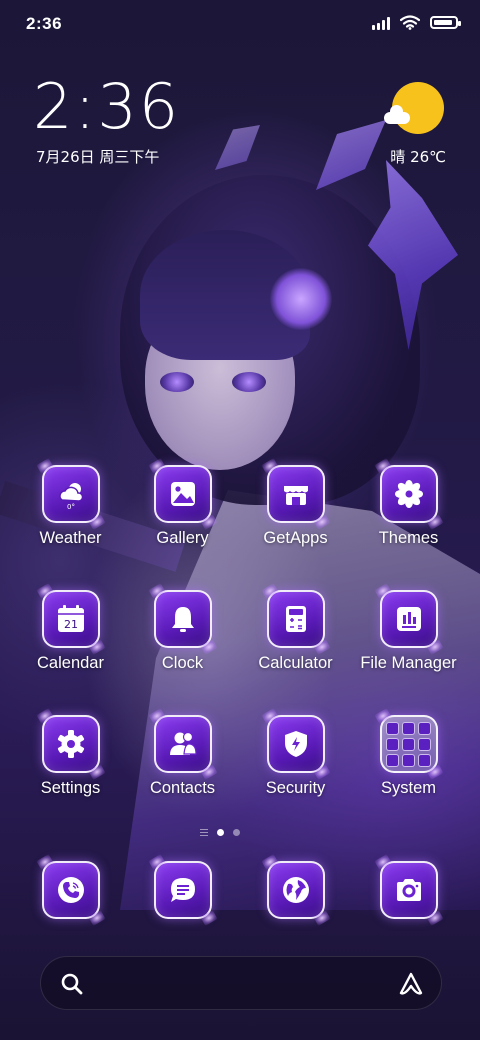  What do you see at coordinates (406, 127) in the screenshot?
I see `weather-widget: 晴 26℃` at bounding box center [406, 127].